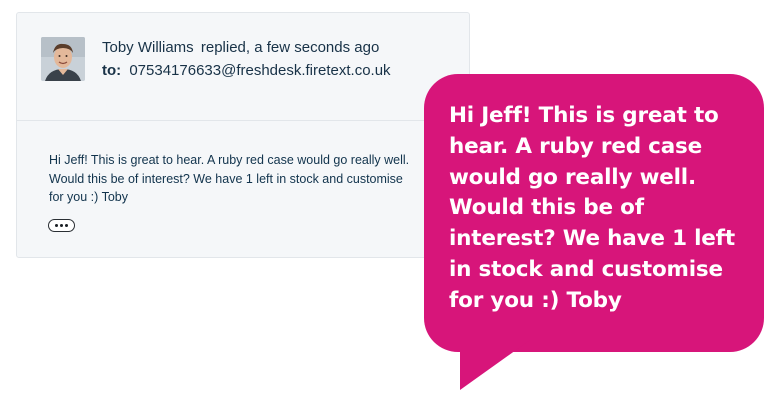  I want to click on avatar, so click(63, 59).